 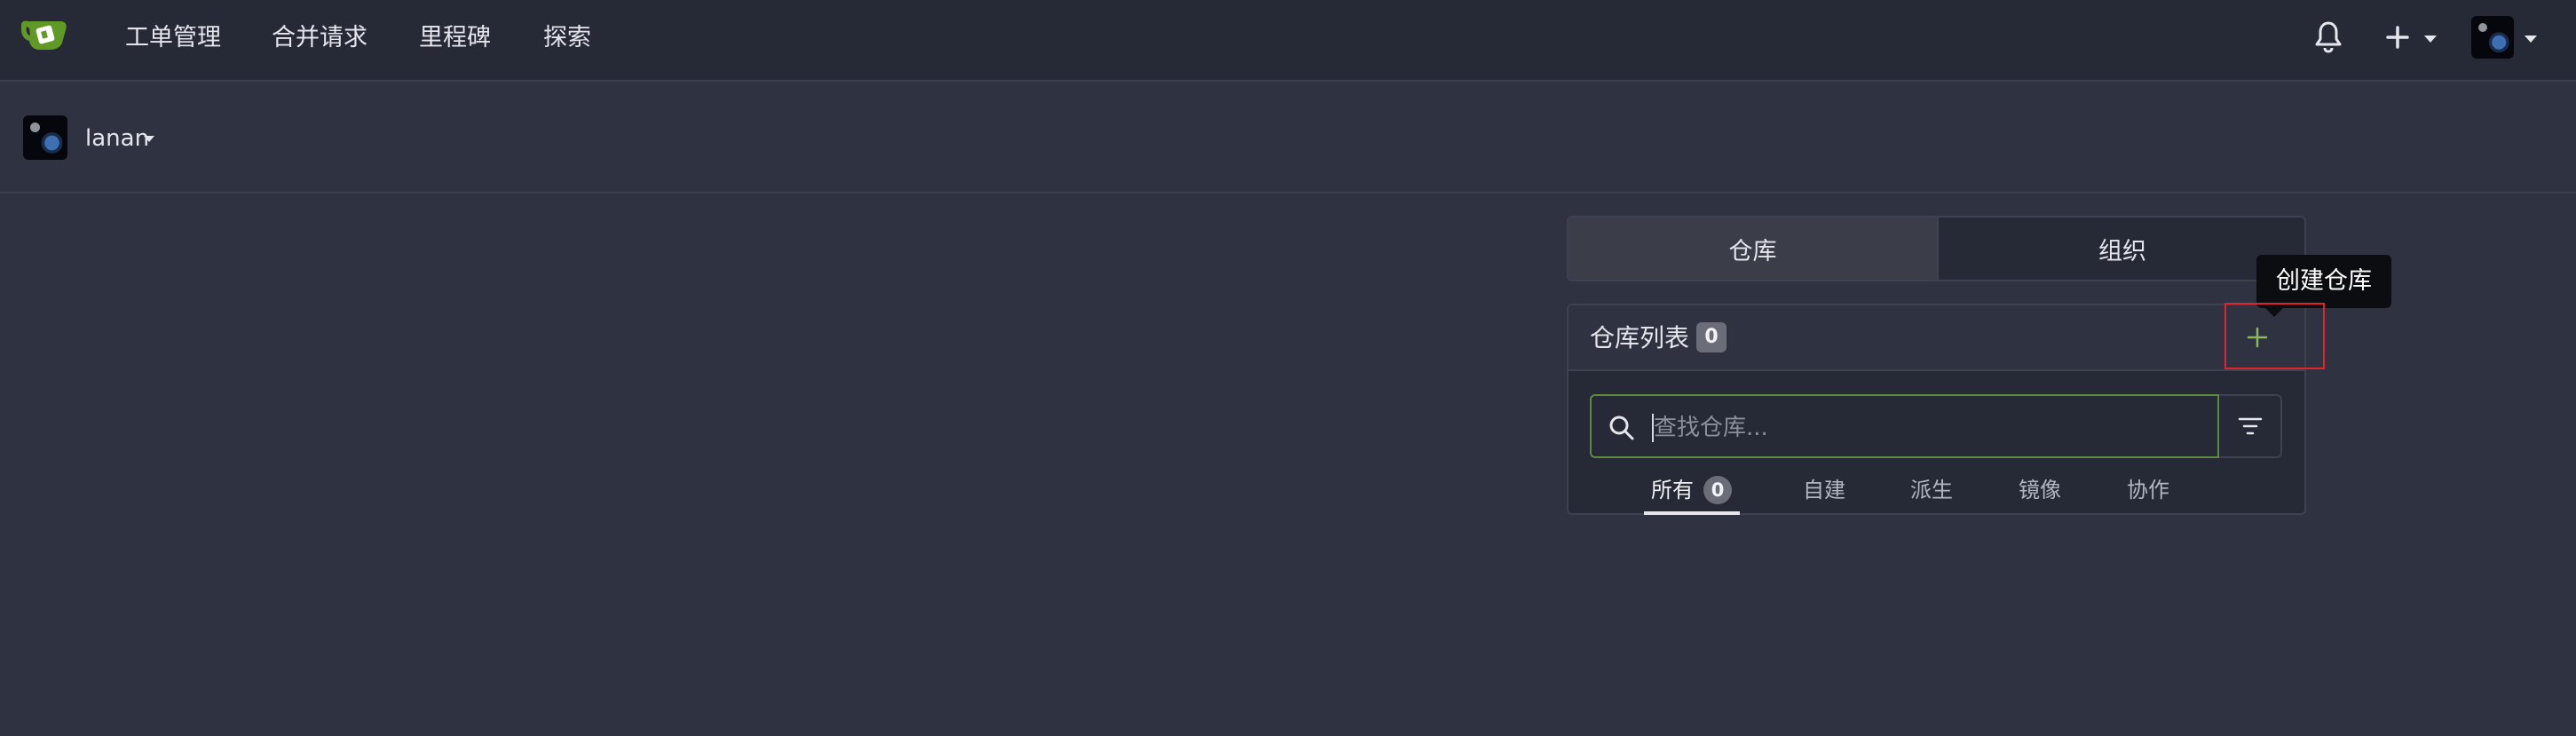 What do you see at coordinates (1692, 513) in the screenshot?
I see `active-tab-underline` at bounding box center [1692, 513].